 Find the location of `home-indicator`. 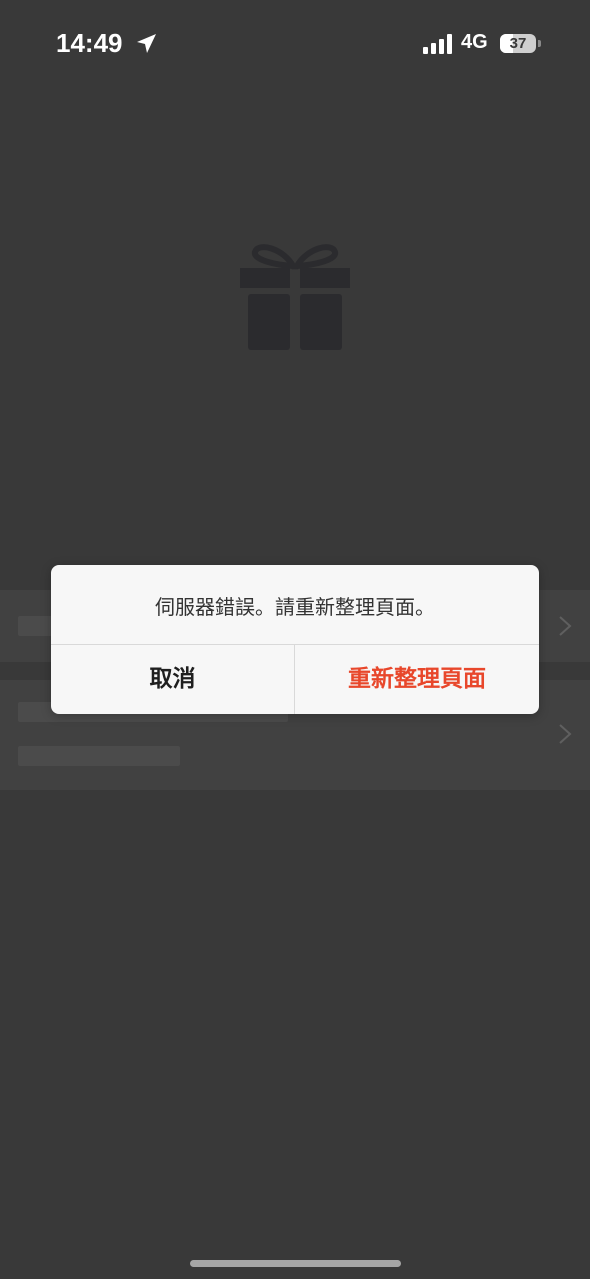

home-indicator is located at coordinates (295, 1263).